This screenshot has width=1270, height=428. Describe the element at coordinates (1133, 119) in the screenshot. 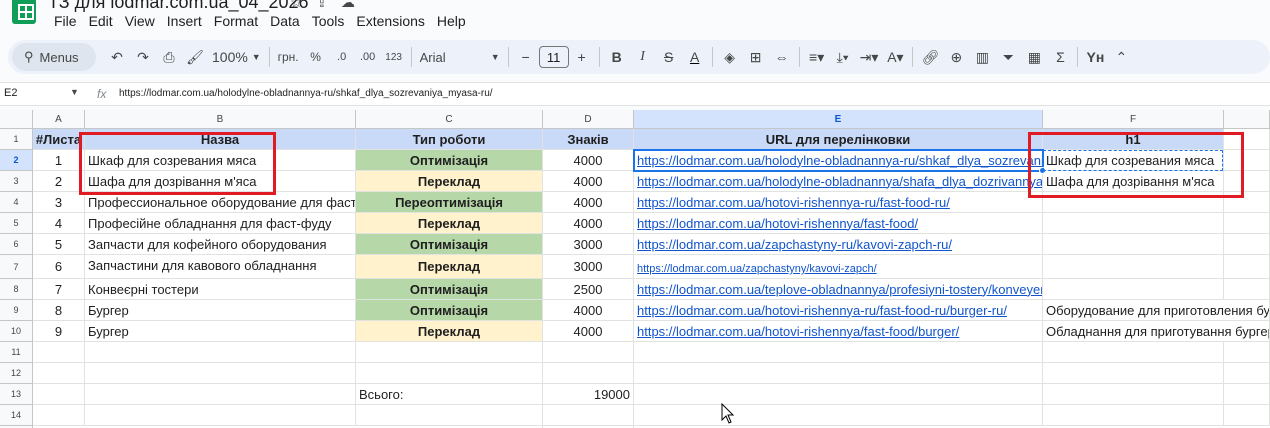

I see `column-header-f: F` at that location.